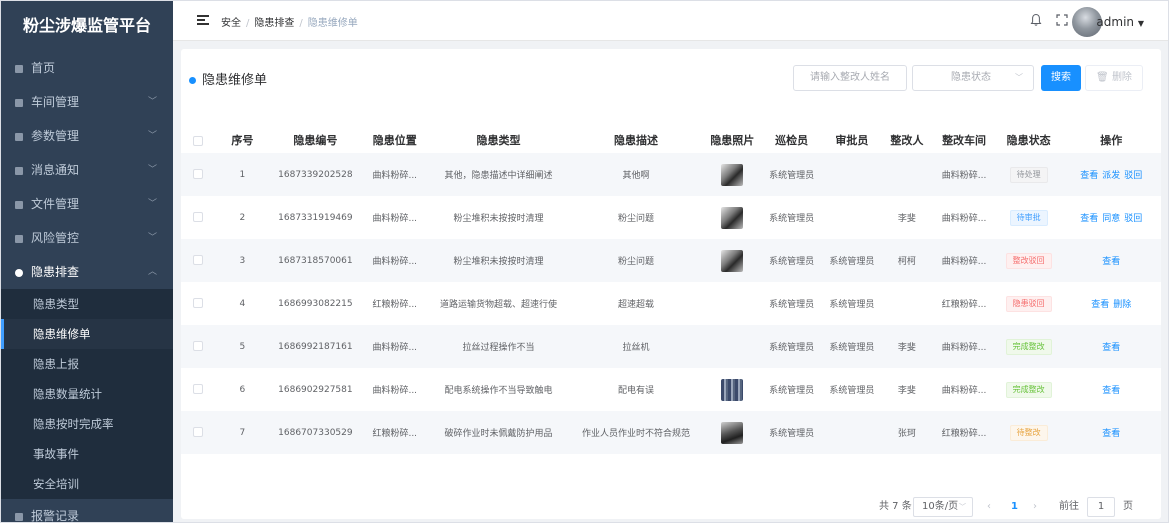 This screenshot has width=1169, height=523. I want to click on column-header: 隐患状态, so click(1028, 140).